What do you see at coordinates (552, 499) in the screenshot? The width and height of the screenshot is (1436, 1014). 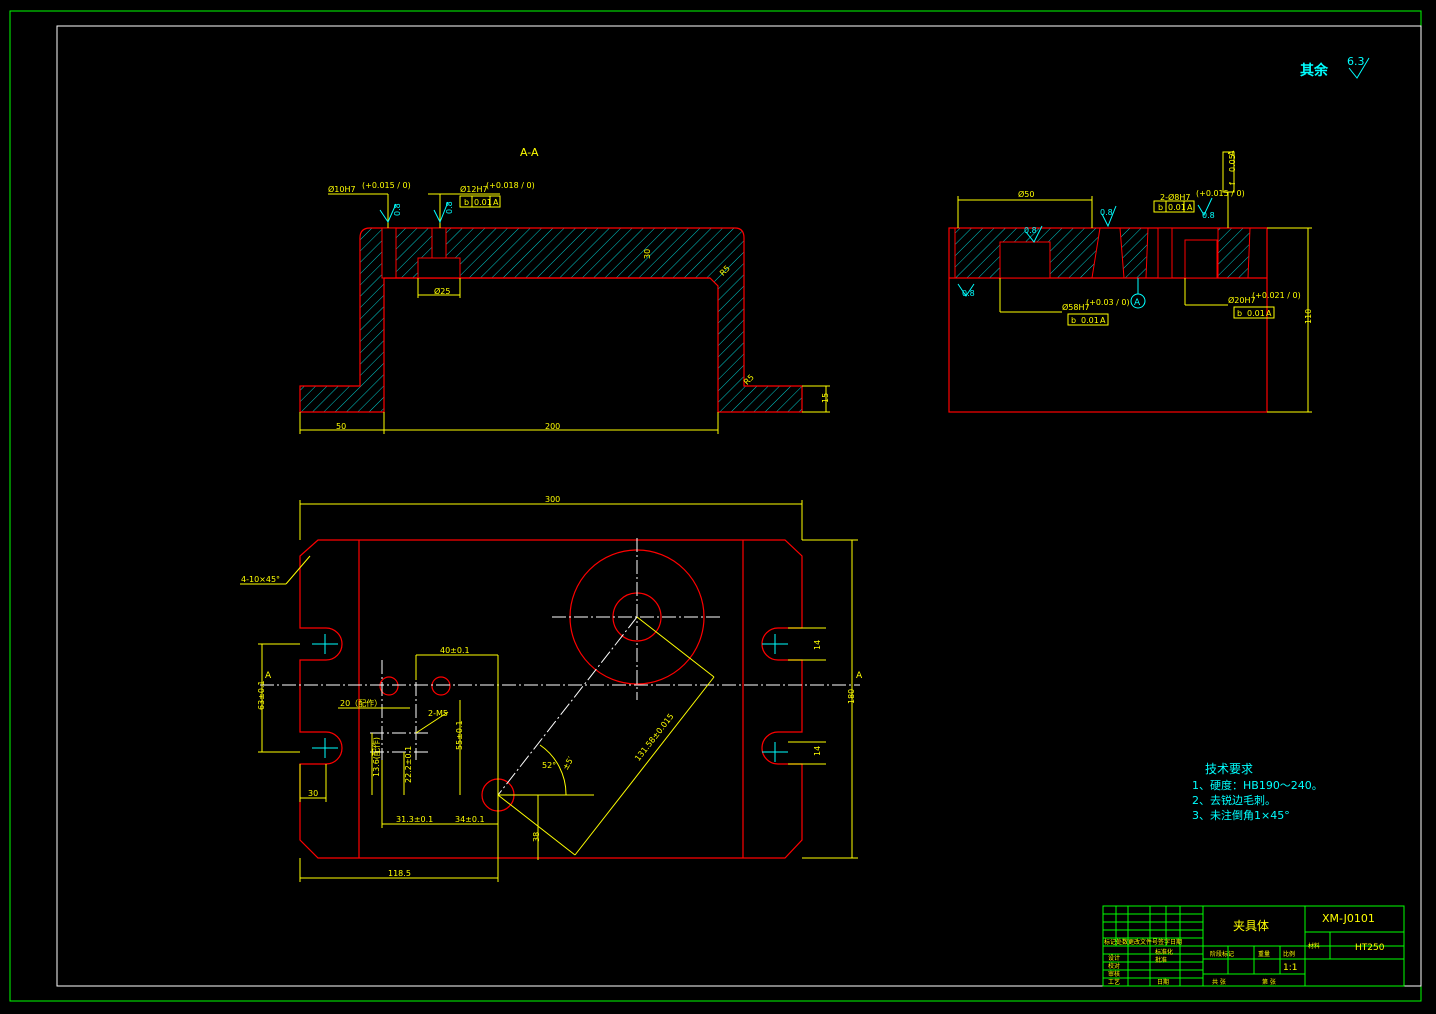 I see `dim-overall: 300` at bounding box center [552, 499].